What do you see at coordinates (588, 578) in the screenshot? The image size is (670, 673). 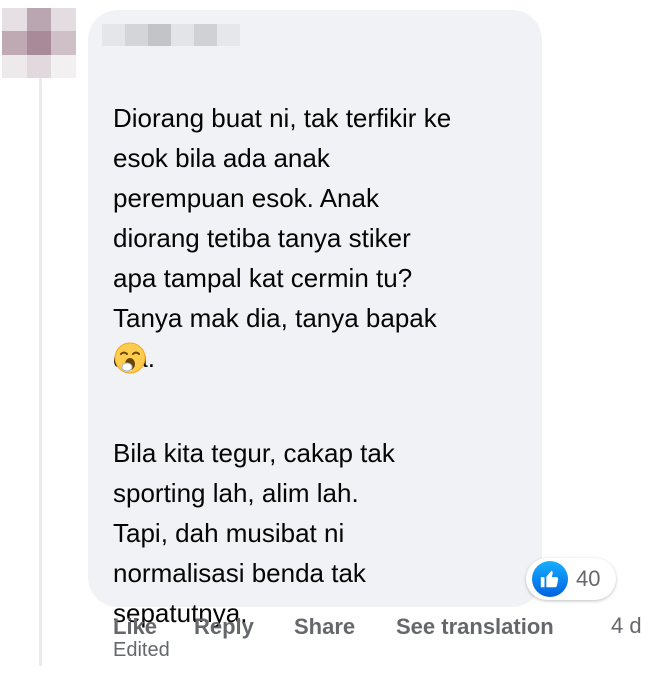 I see `reaction-count: 40` at bounding box center [588, 578].